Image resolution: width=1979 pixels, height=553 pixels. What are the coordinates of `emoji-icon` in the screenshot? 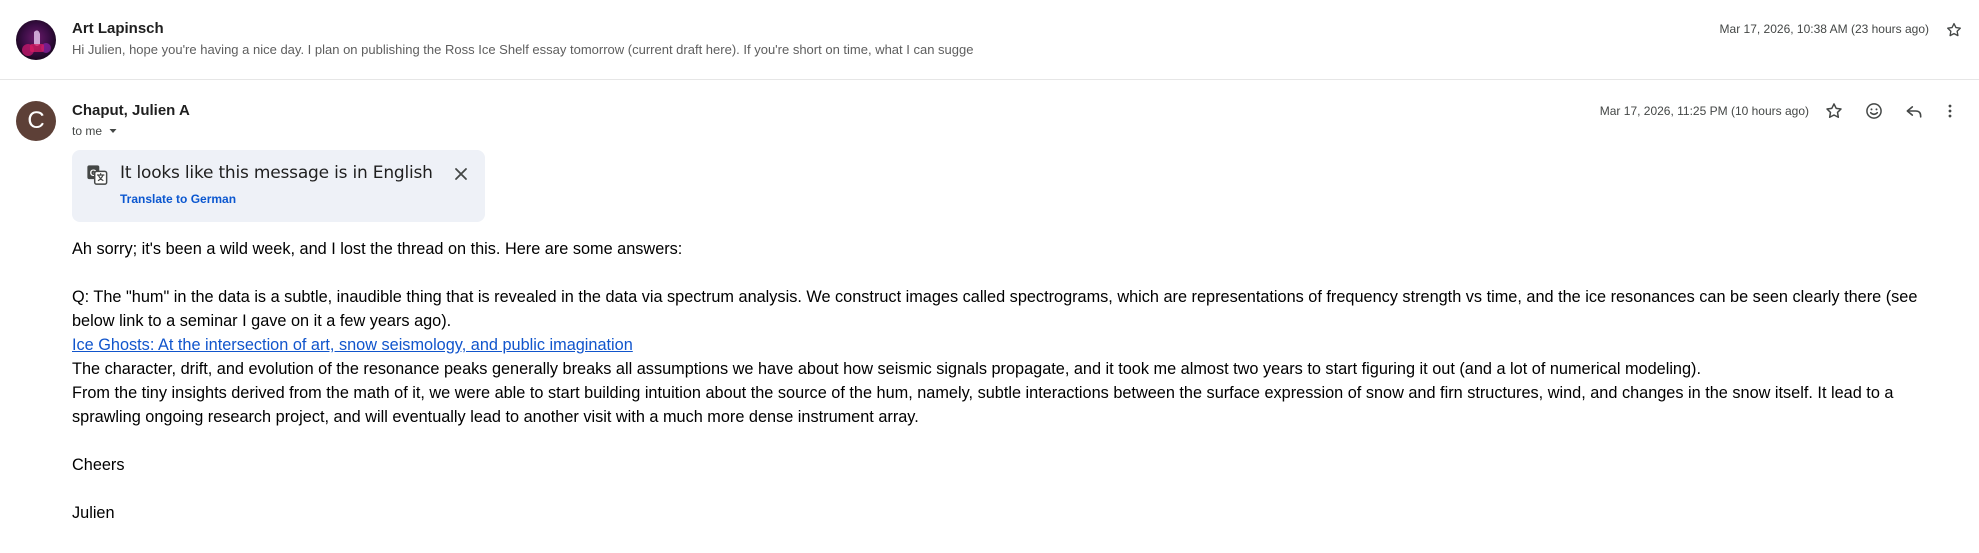 It's located at (1874, 111).